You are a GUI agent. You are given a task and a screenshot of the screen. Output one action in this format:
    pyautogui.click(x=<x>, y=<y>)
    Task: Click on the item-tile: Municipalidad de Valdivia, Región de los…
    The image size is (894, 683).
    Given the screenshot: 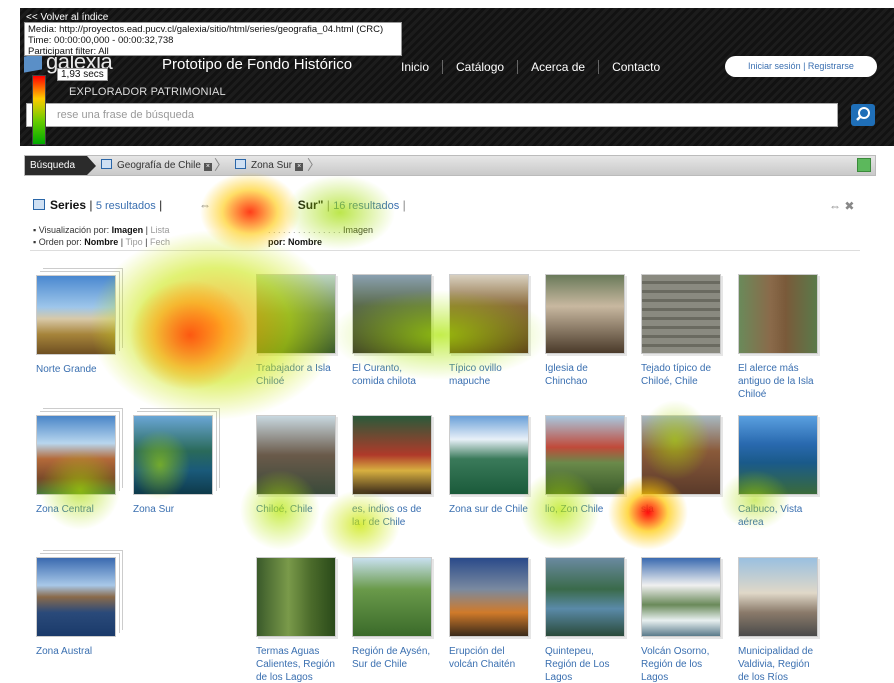 What is the action you would take?
    pyautogui.click(x=778, y=620)
    